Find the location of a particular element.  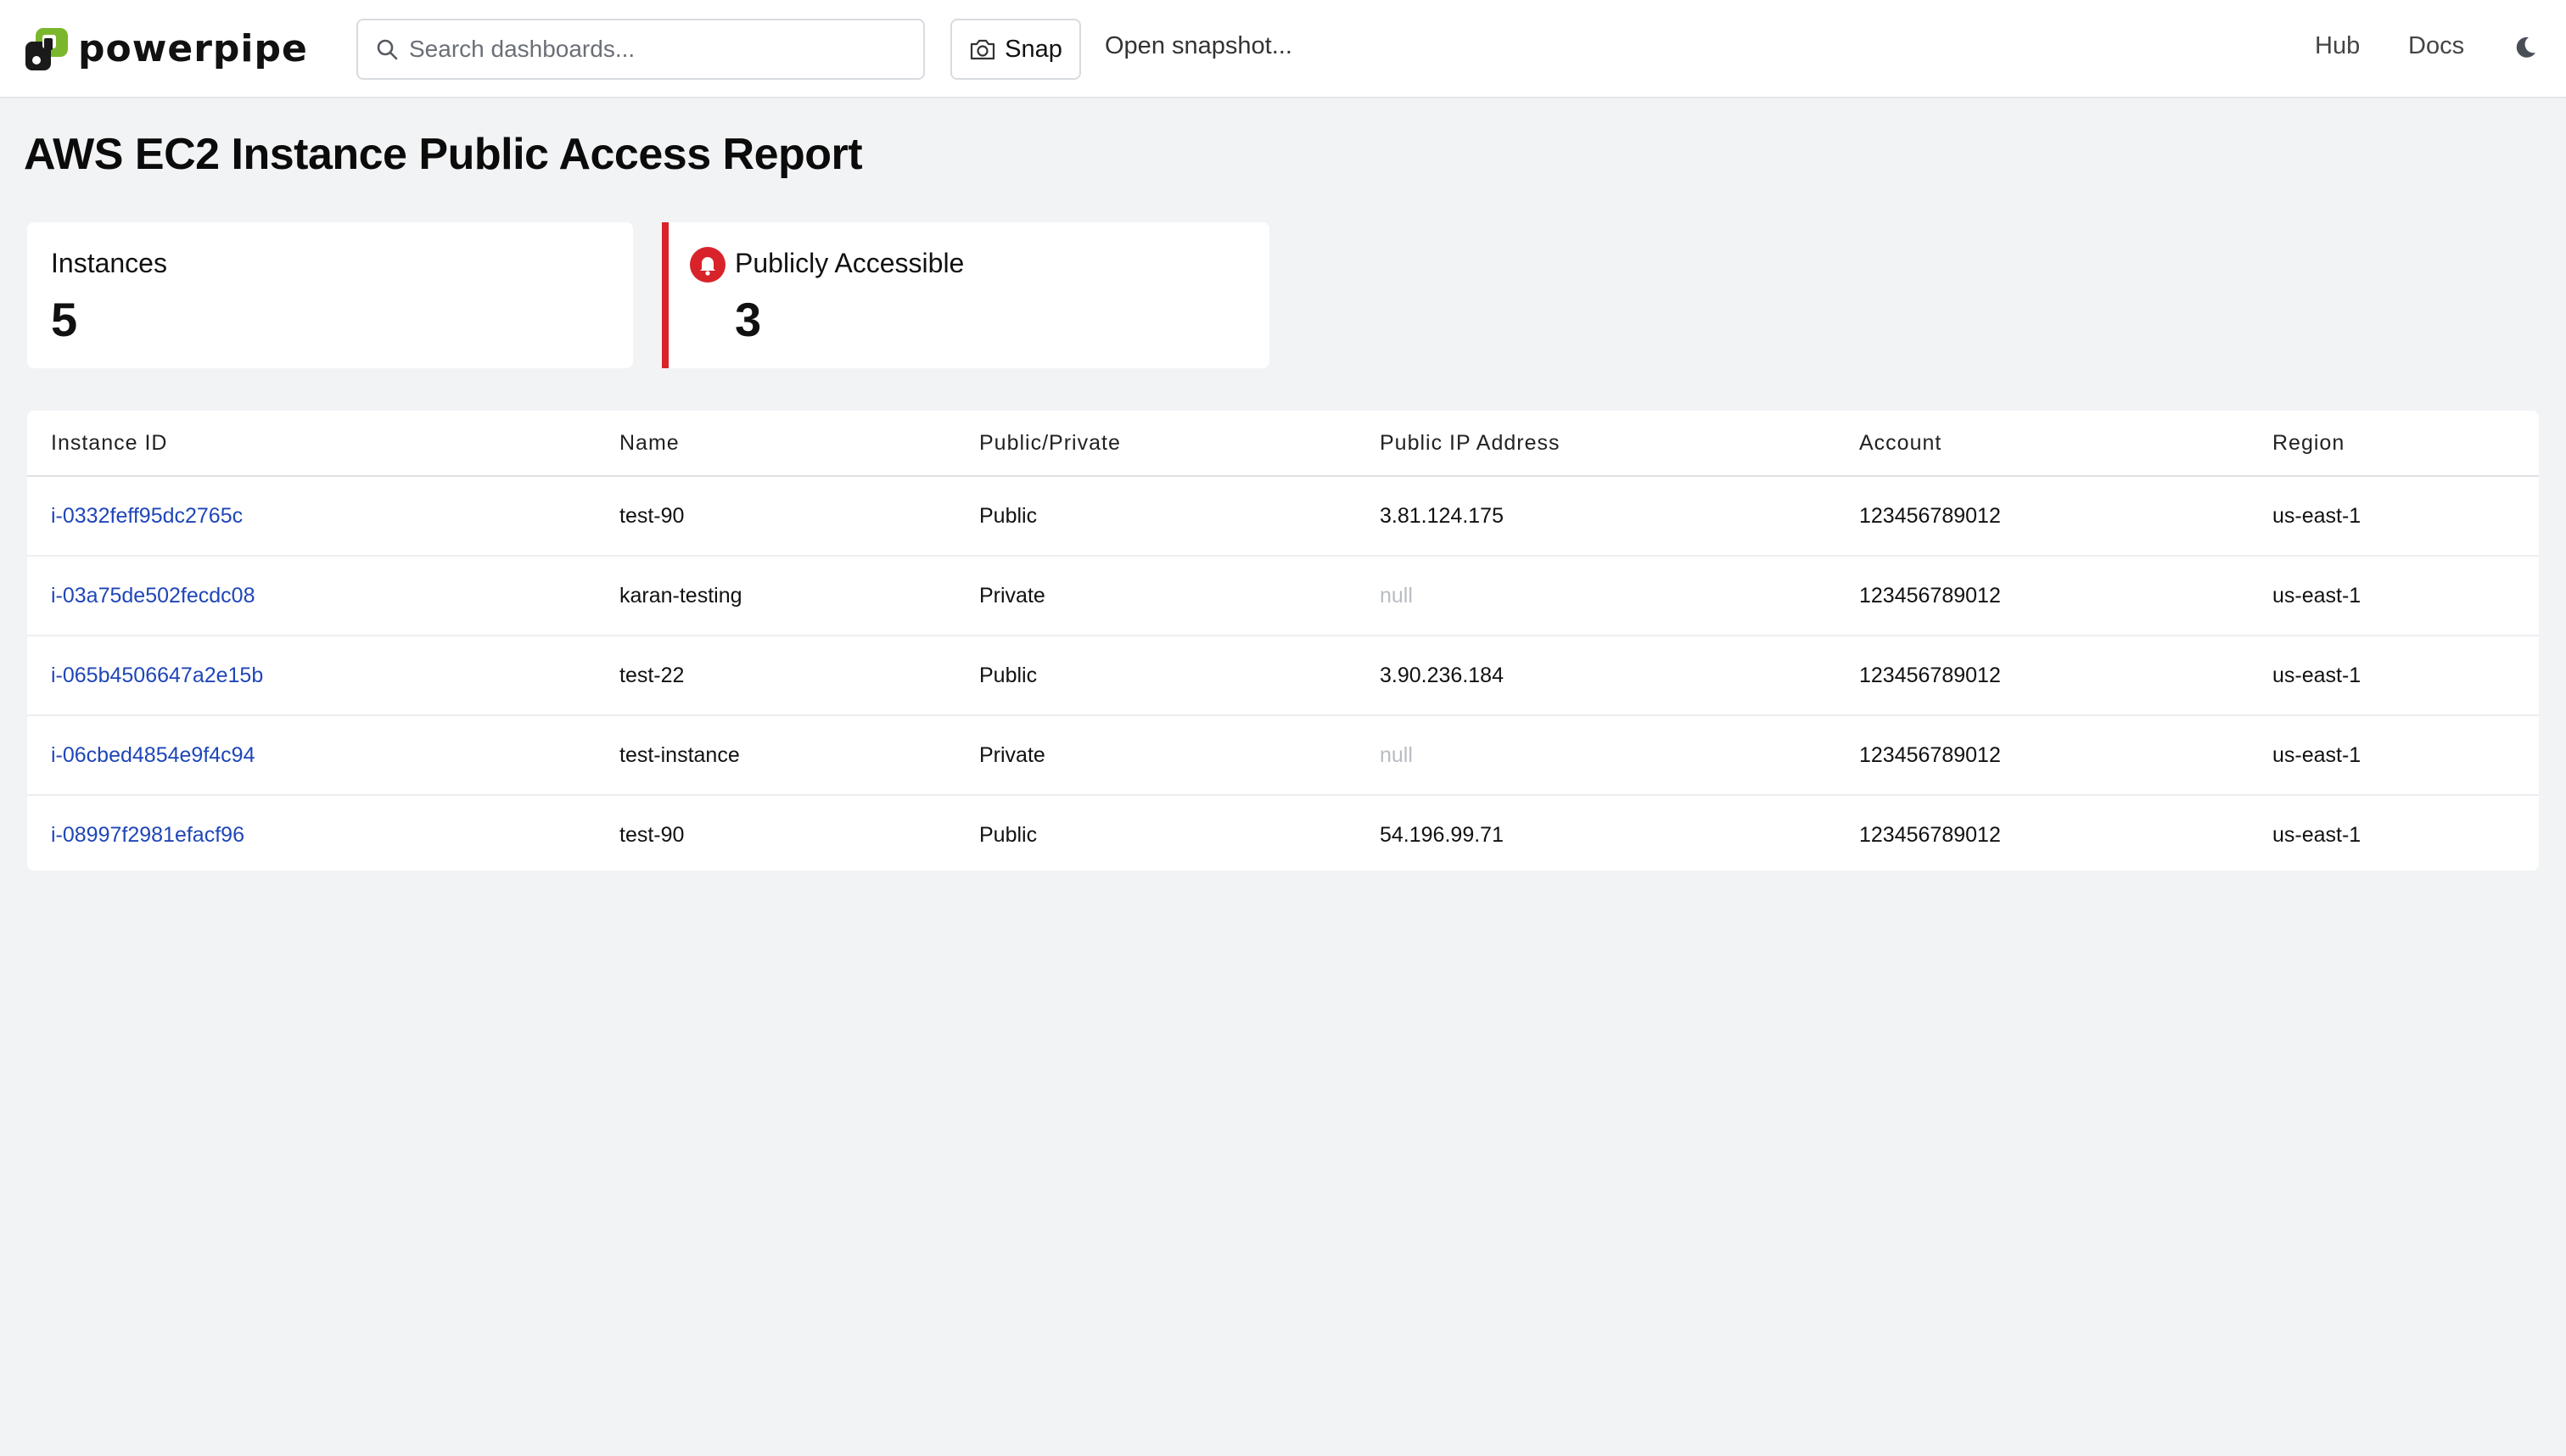

publicly-accessible-card-value: 3 is located at coordinates (748, 319).